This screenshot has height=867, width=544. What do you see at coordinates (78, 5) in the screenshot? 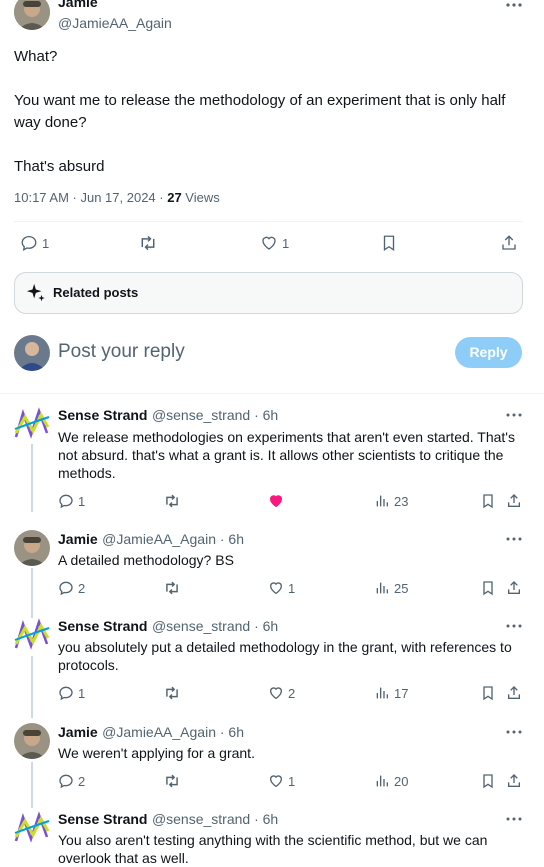
I see `main-author-name: Jamie` at bounding box center [78, 5].